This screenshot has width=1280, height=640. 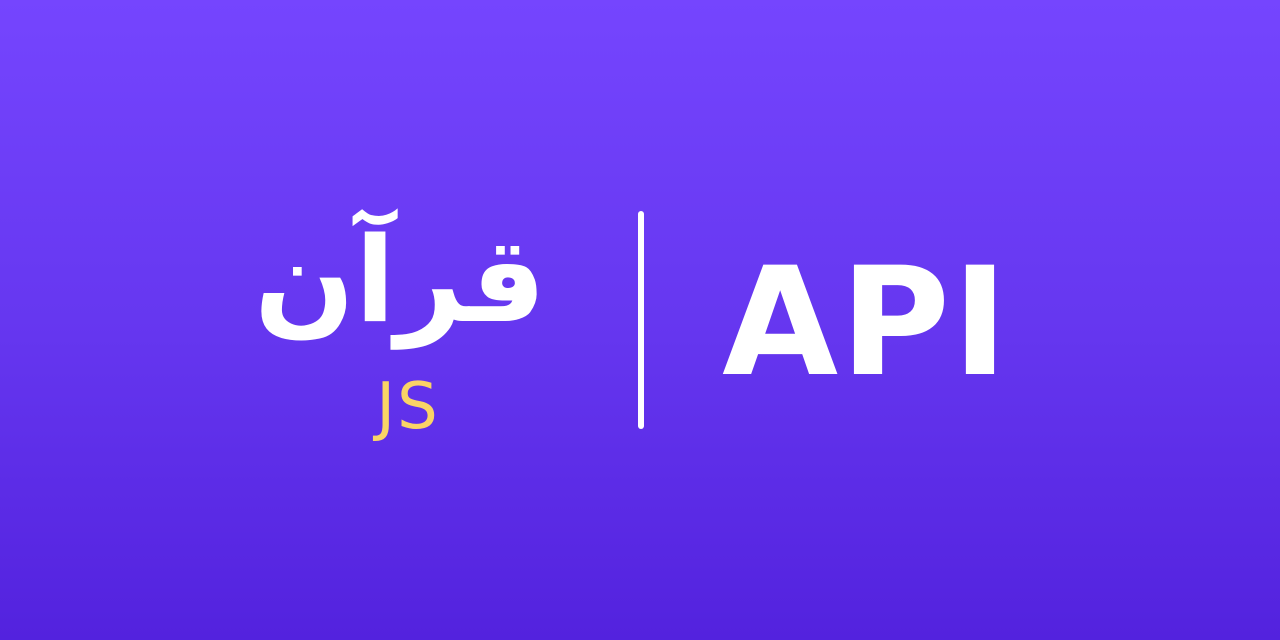 I want to click on js-subtitle: JS, so click(x=408, y=407).